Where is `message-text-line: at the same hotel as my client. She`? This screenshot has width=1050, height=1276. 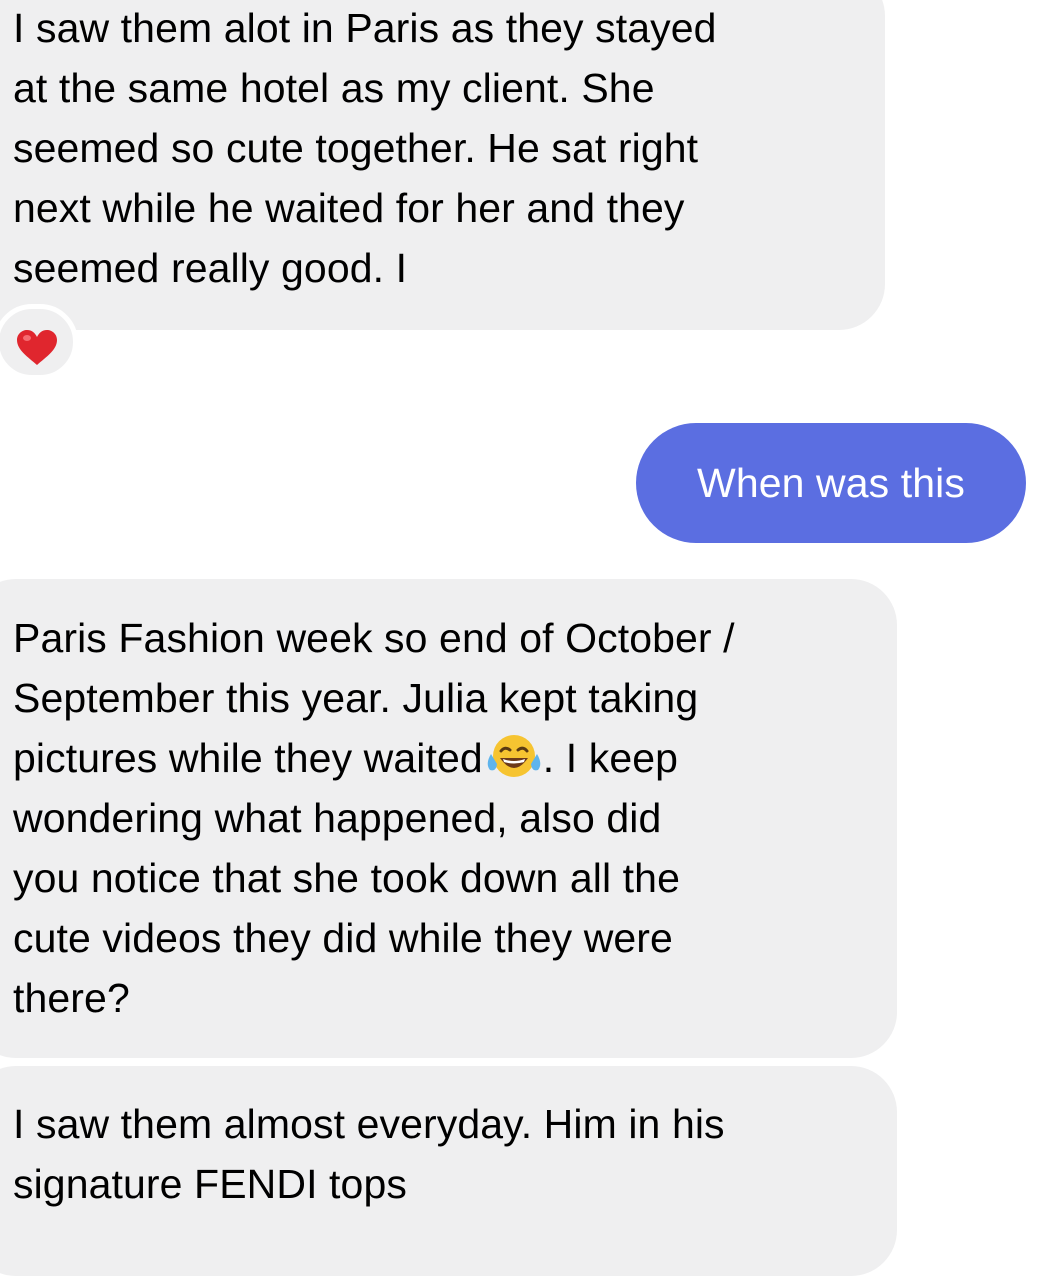
message-text-line: at the same hotel as my client. She is located at coordinates (334, 88).